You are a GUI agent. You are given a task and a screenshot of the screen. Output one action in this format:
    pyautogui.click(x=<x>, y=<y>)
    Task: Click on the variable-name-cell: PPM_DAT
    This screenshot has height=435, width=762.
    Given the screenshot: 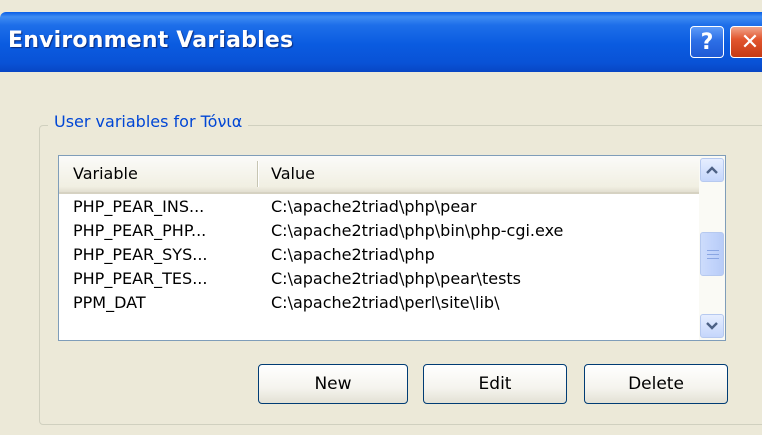 What is the action you would take?
    pyautogui.click(x=109, y=302)
    